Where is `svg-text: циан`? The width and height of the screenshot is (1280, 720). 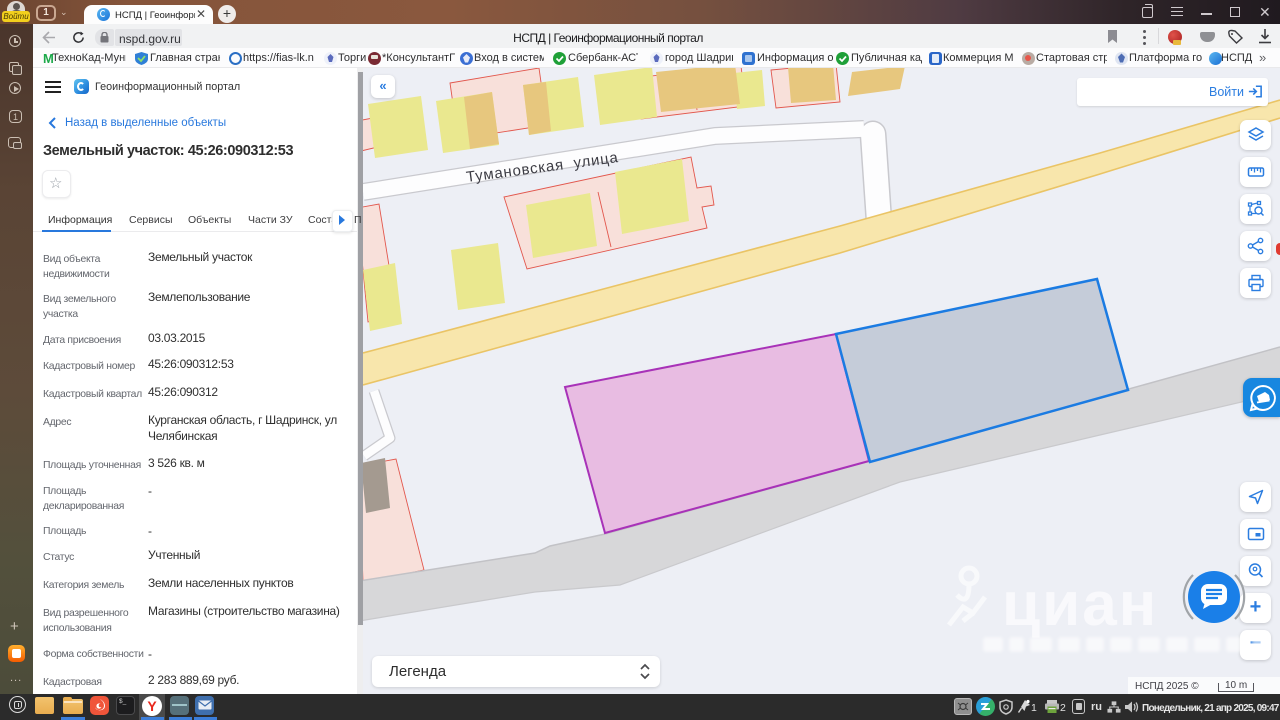
svg-text: циан is located at coordinates (1080, 604).